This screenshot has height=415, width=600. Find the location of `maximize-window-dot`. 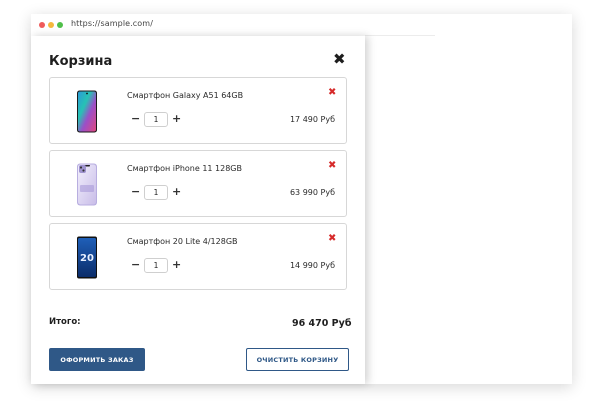

maximize-window-dot is located at coordinates (60, 25).